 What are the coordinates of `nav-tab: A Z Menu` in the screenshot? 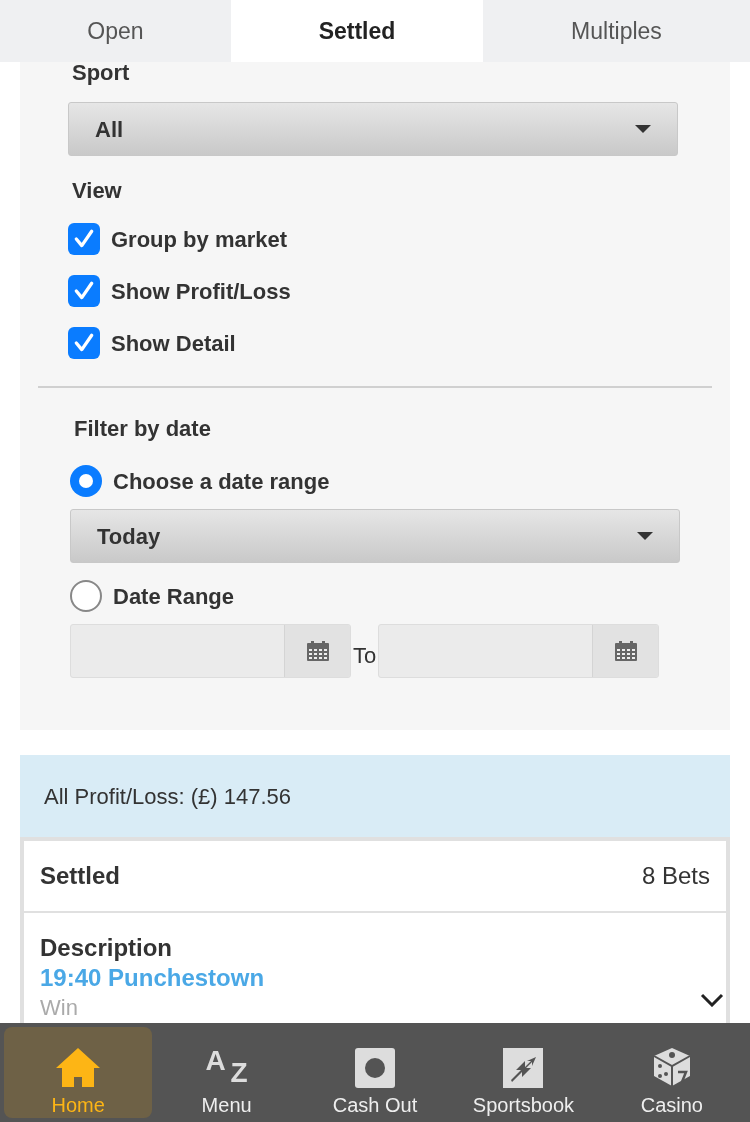 It's located at (226, 1072).